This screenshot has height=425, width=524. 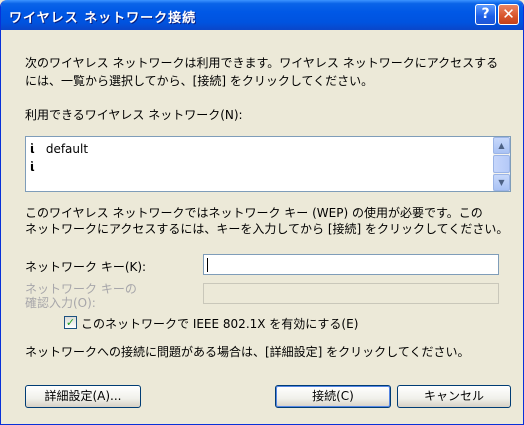 I want to click on help-icon: ?, so click(x=485, y=14).